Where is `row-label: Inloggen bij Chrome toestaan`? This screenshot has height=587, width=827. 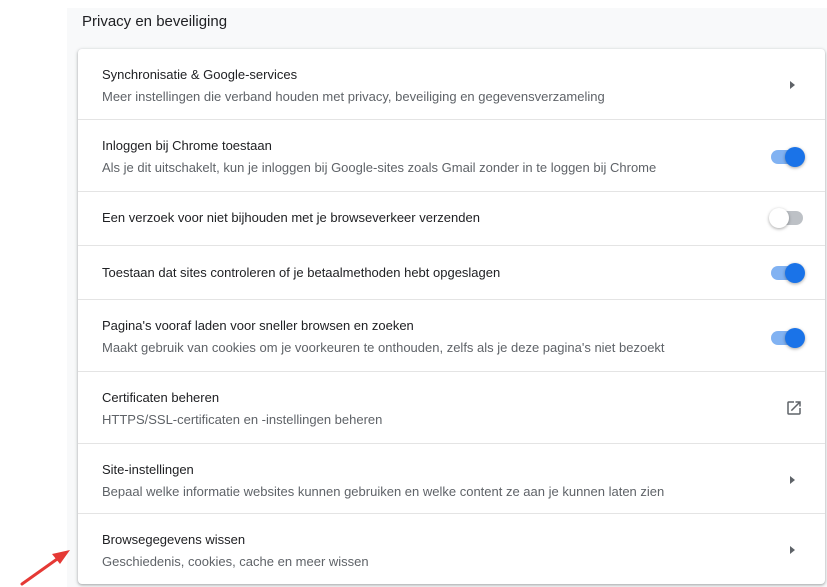 row-label: Inloggen bij Chrome toestaan is located at coordinates (187, 145).